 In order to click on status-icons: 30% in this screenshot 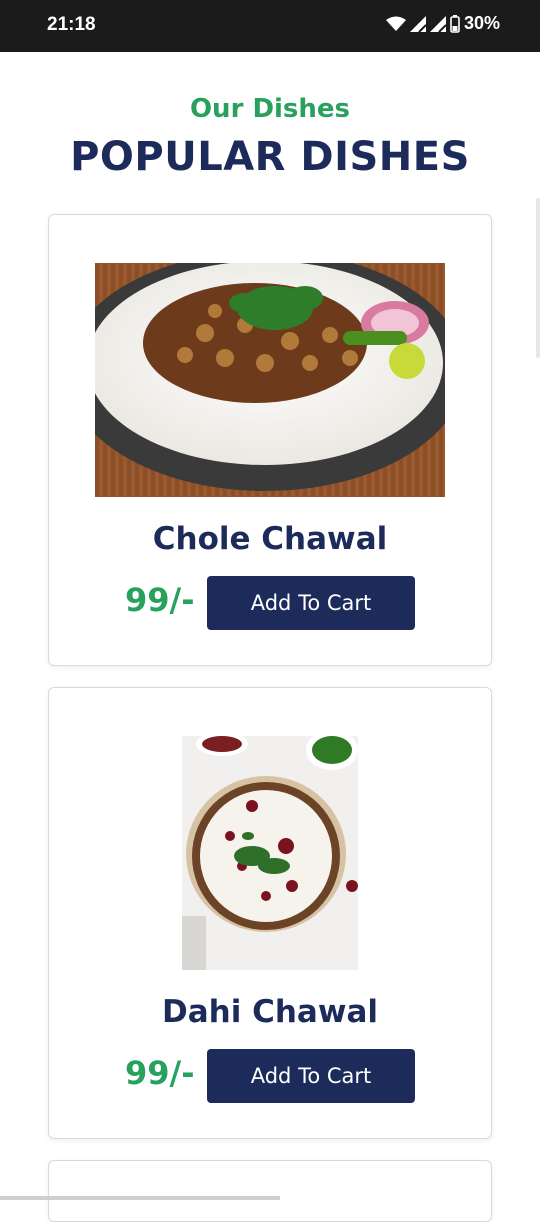, I will do `click(442, 23)`.